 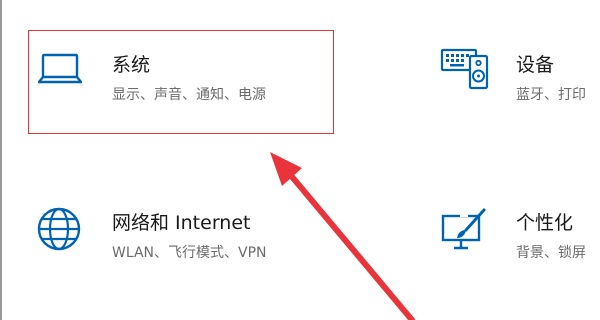 What do you see at coordinates (342, 236) in the screenshot?
I see `annotation-arrow` at bounding box center [342, 236].